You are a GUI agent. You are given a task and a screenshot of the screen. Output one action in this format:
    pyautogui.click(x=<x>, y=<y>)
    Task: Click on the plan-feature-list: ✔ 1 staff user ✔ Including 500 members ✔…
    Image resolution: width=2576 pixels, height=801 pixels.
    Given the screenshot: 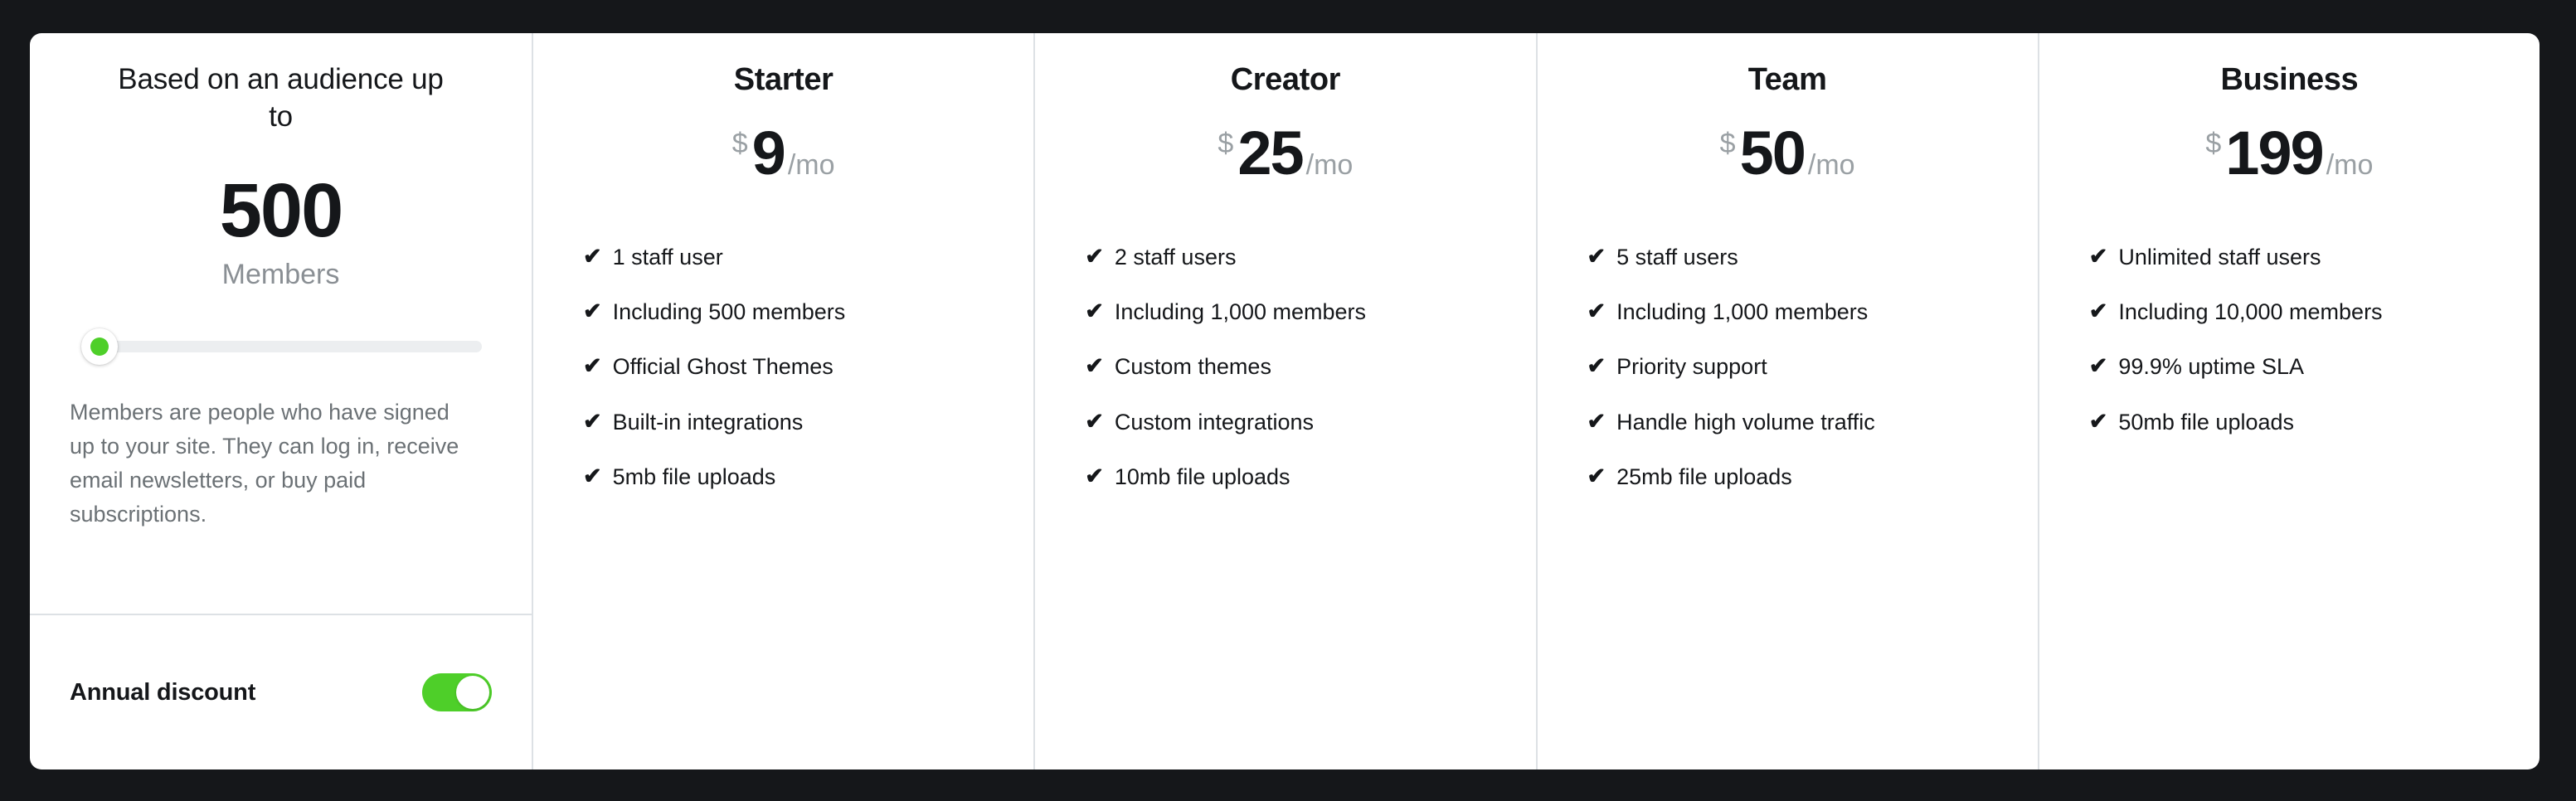 What is the action you would take?
    pyautogui.click(x=783, y=352)
    